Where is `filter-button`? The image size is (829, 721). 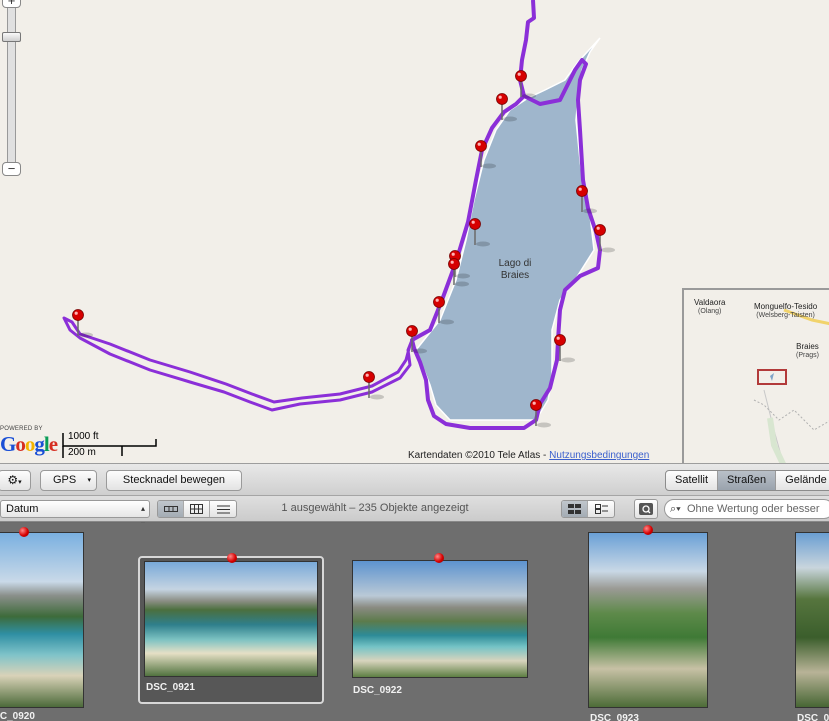
filter-button is located at coordinates (646, 509).